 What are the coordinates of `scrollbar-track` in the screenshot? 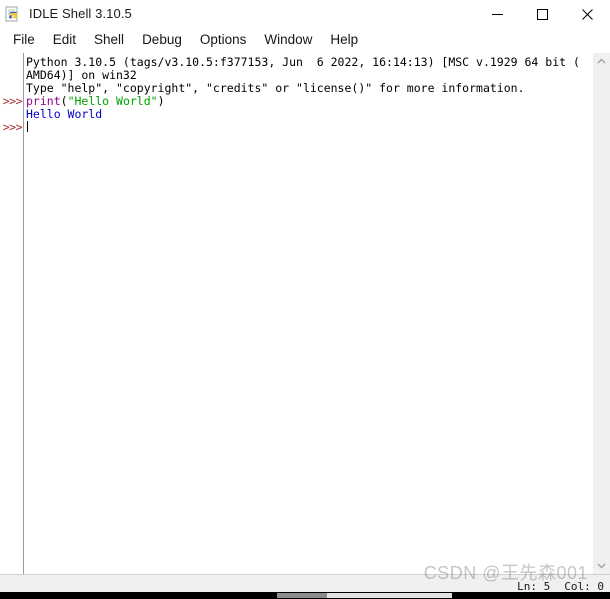 It's located at (601, 313).